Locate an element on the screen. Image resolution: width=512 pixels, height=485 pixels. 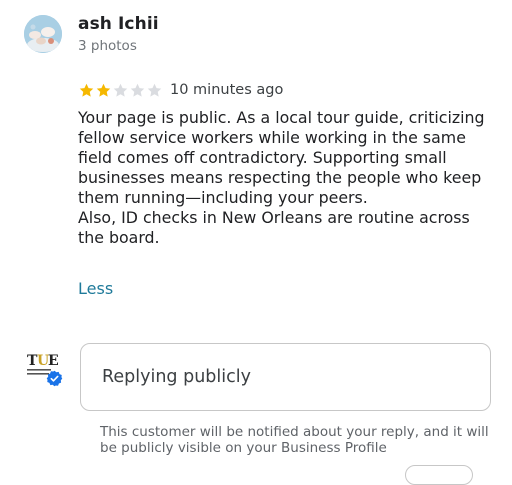
reviewer-avatar-icon is located at coordinates (43, 34).